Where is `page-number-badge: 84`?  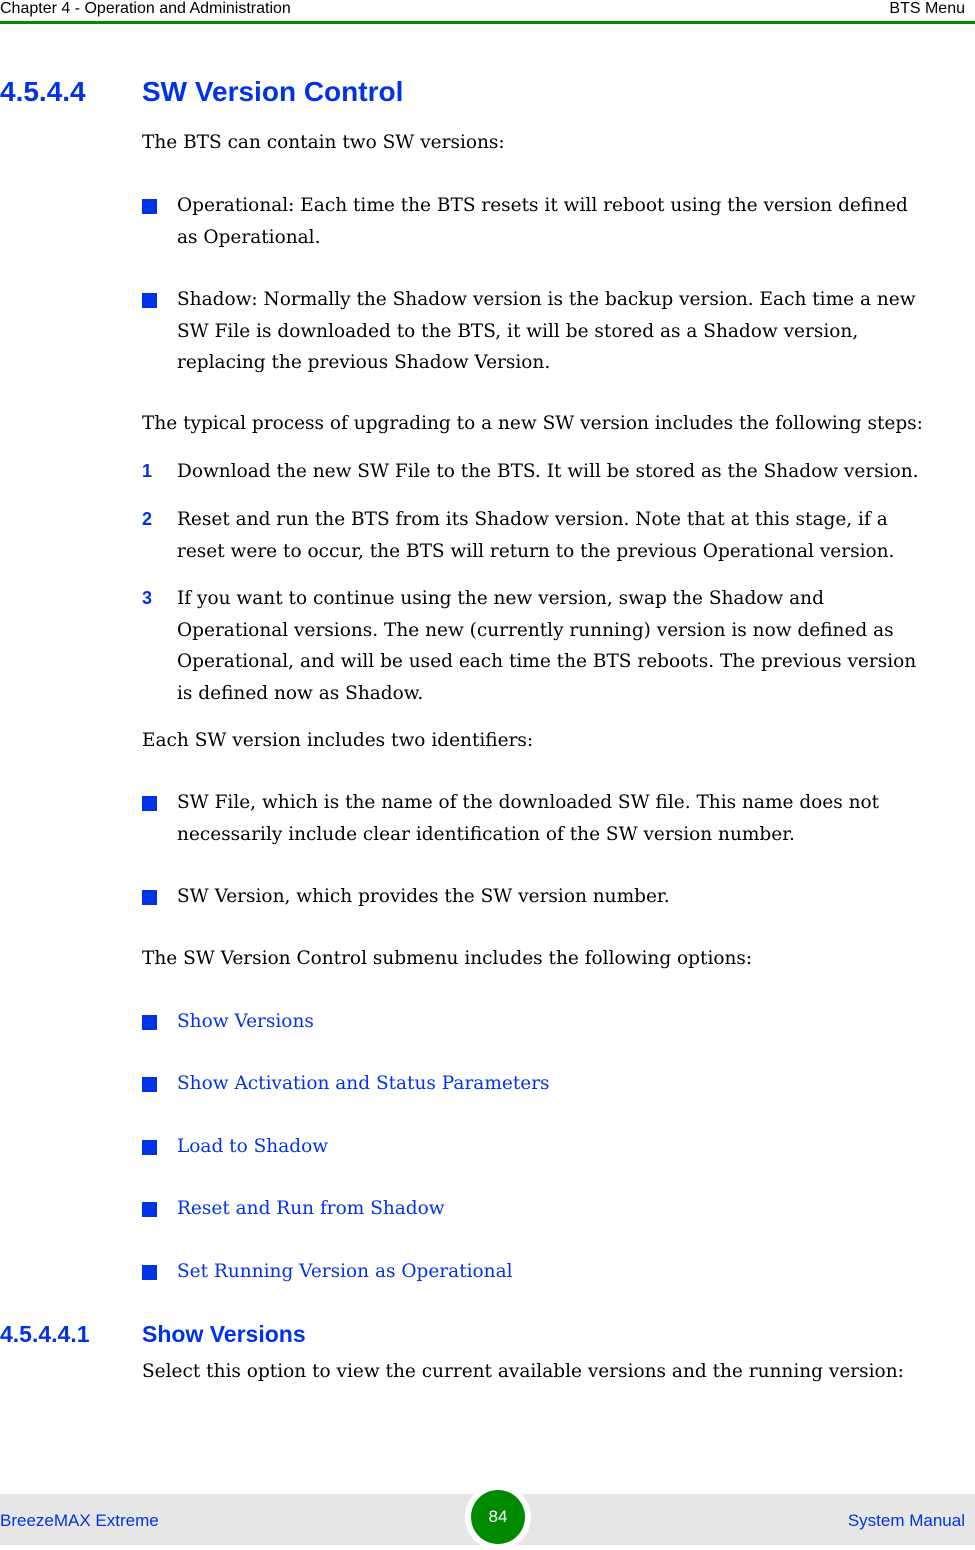
page-number-badge: 84 is located at coordinates (498, 1517).